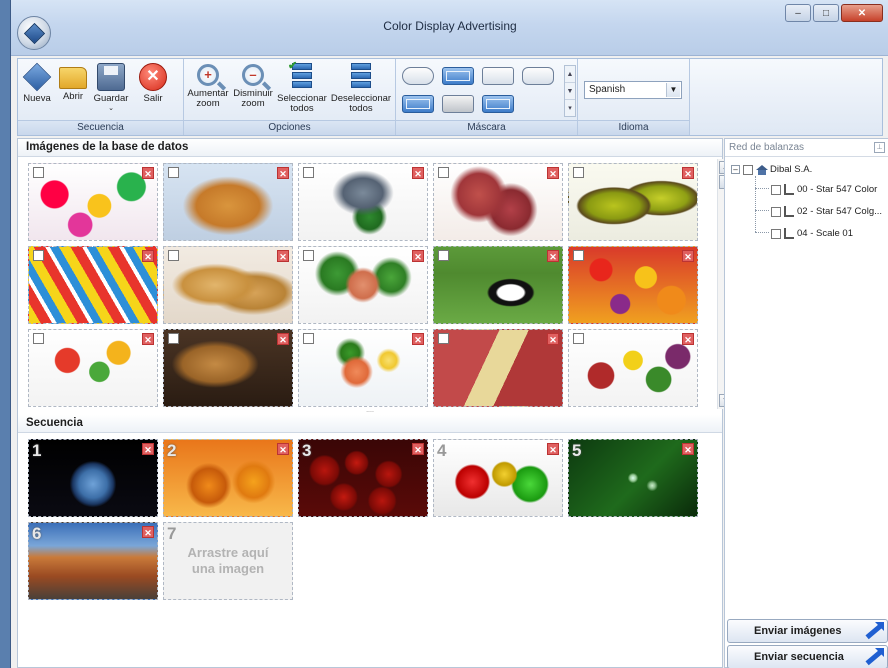 Image resolution: width=888 pixels, height=668 pixels. Describe the element at coordinates (93, 561) in the screenshot. I see `sequence-image-thumb: 6 ✕` at that location.